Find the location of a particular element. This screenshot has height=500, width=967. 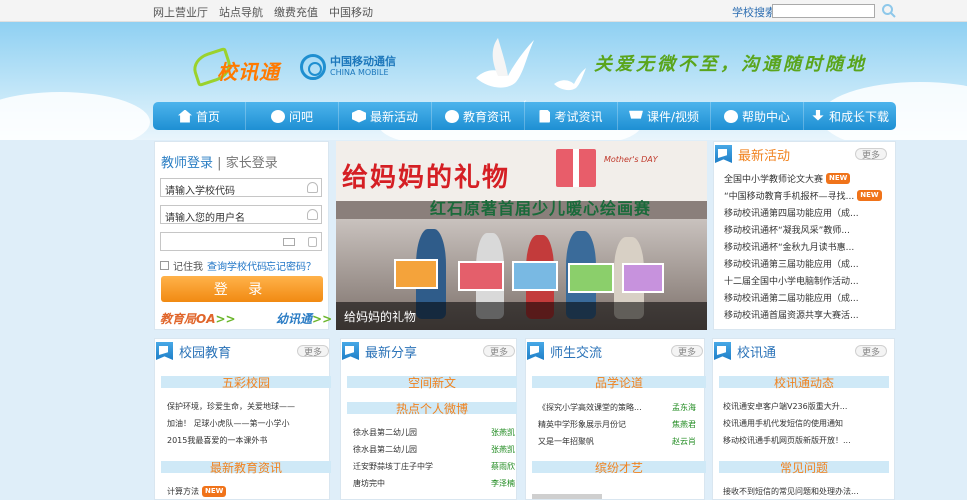

banner-caption: 给妈妈的礼物 is located at coordinates (521, 316).